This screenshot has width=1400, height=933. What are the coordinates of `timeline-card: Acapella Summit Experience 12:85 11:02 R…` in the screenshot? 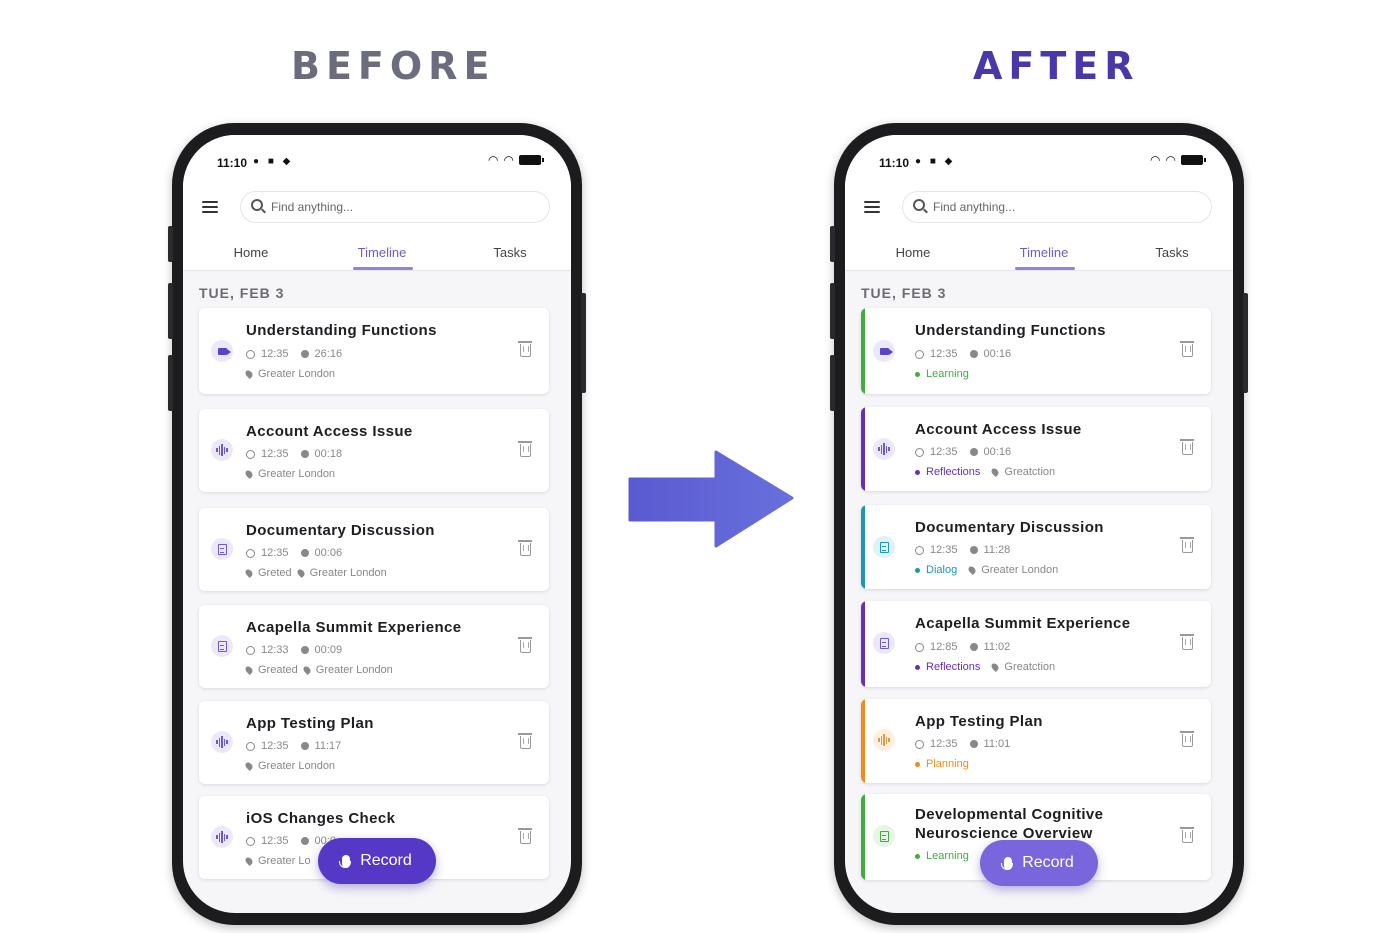 It's located at (1036, 644).